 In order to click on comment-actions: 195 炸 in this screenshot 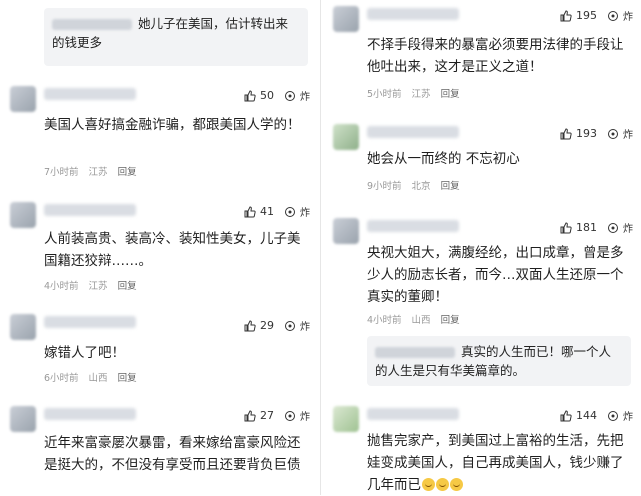, I will do `click(596, 15)`.